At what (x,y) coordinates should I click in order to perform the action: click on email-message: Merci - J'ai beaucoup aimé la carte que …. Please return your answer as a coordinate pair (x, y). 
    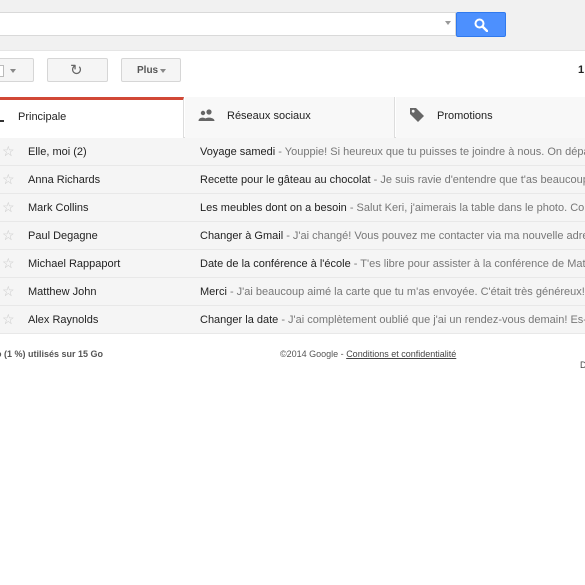
    Looking at the image, I should click on (392, 292).